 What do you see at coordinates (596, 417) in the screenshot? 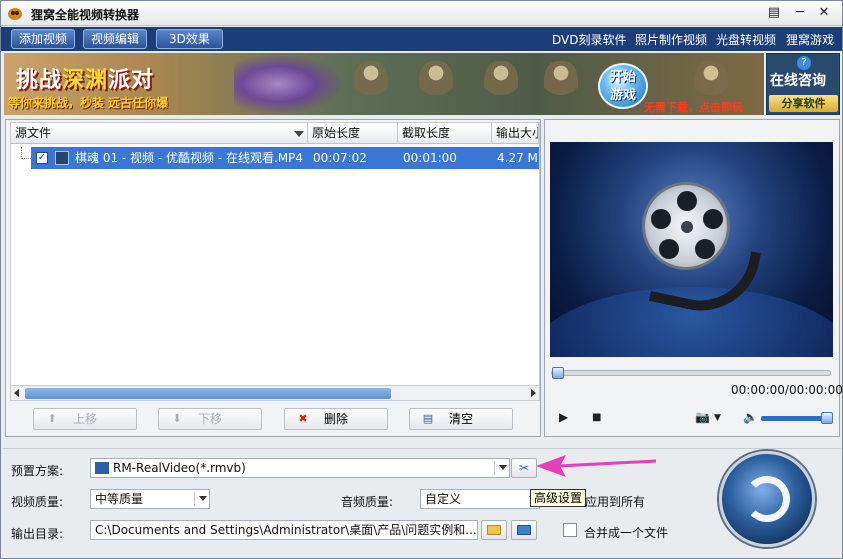
I see `stop-icon: ■` at bounding box center [596, 417].